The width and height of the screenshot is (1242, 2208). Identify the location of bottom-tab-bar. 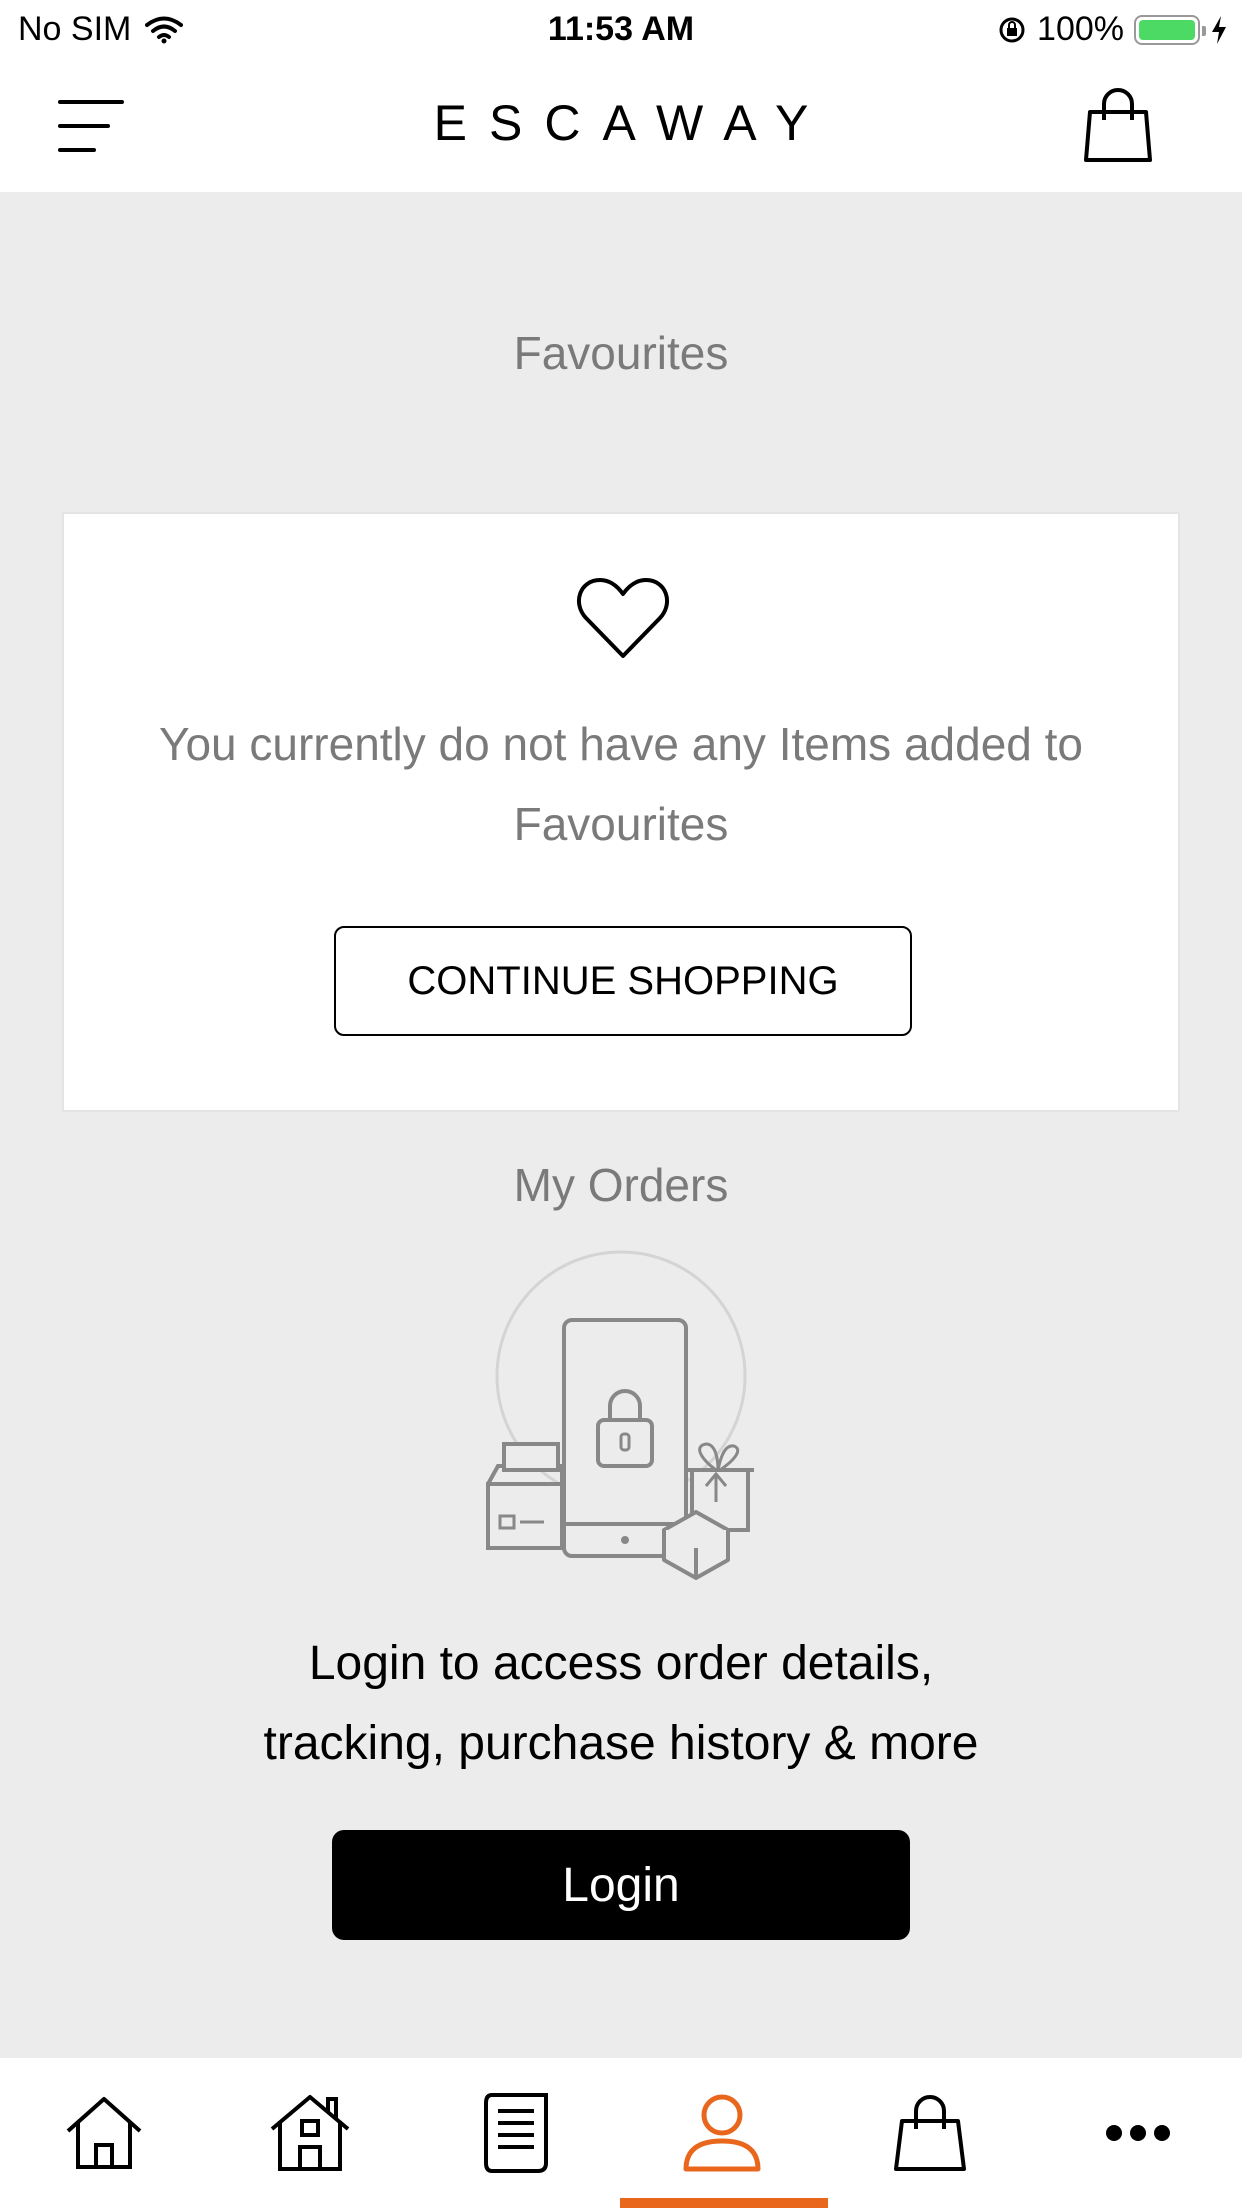
(621, 2133).